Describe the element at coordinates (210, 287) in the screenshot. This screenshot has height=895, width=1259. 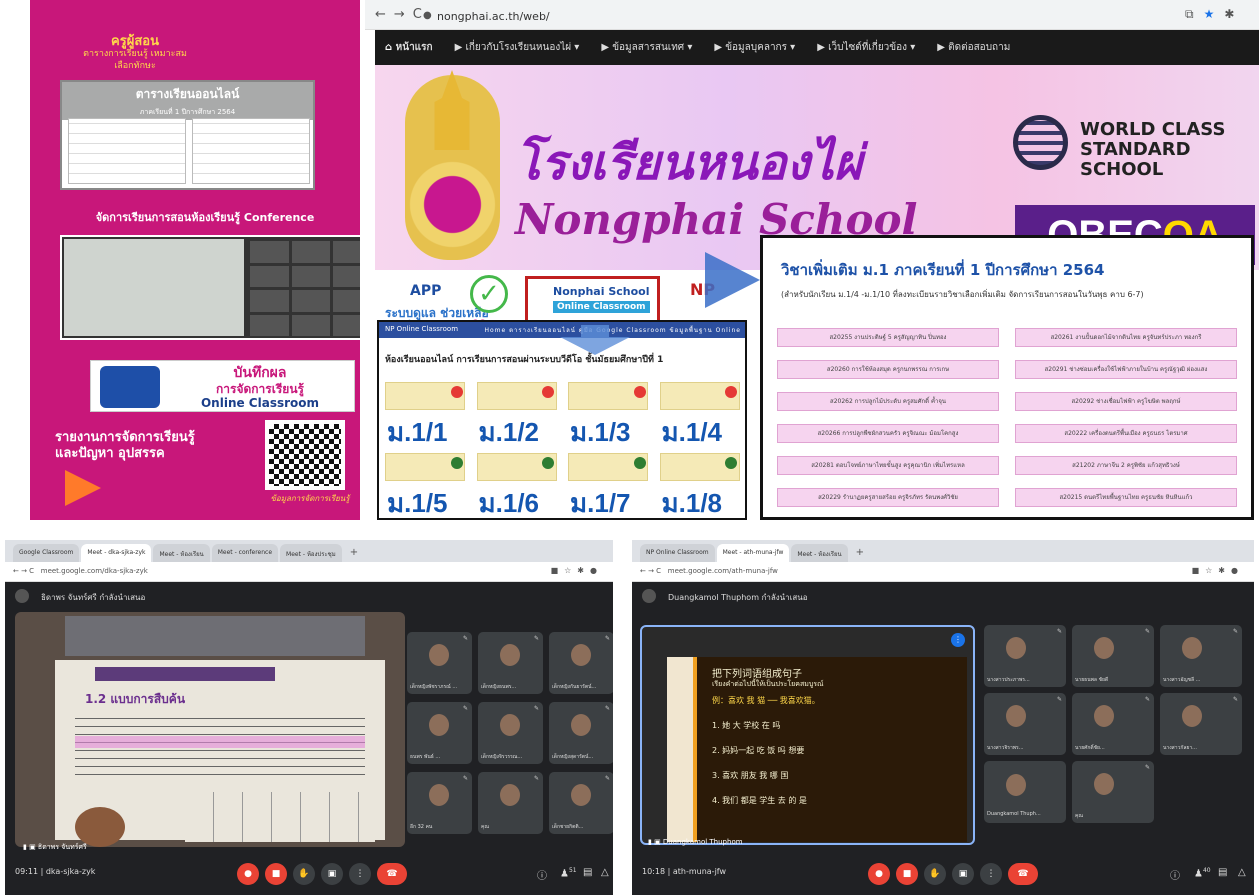
I see `conference-screenshot` at that location.